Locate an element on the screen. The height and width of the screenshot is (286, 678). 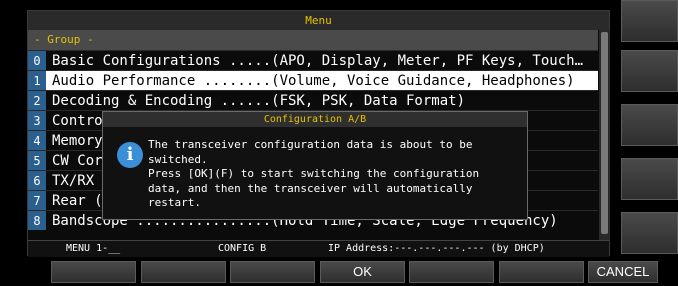
item-number: 4 is located at coordinates (37, 140).